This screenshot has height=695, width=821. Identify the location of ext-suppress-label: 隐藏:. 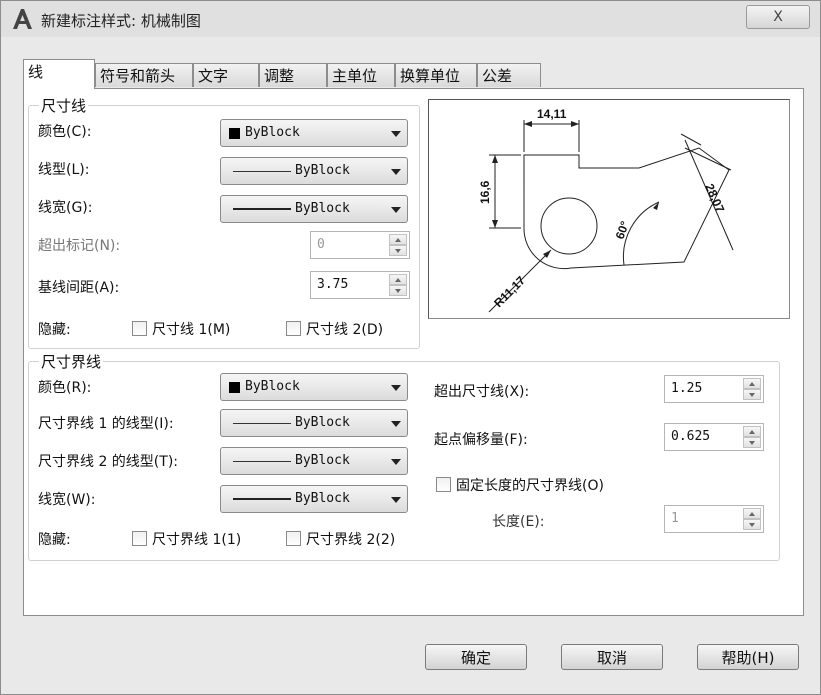
(54, 540).